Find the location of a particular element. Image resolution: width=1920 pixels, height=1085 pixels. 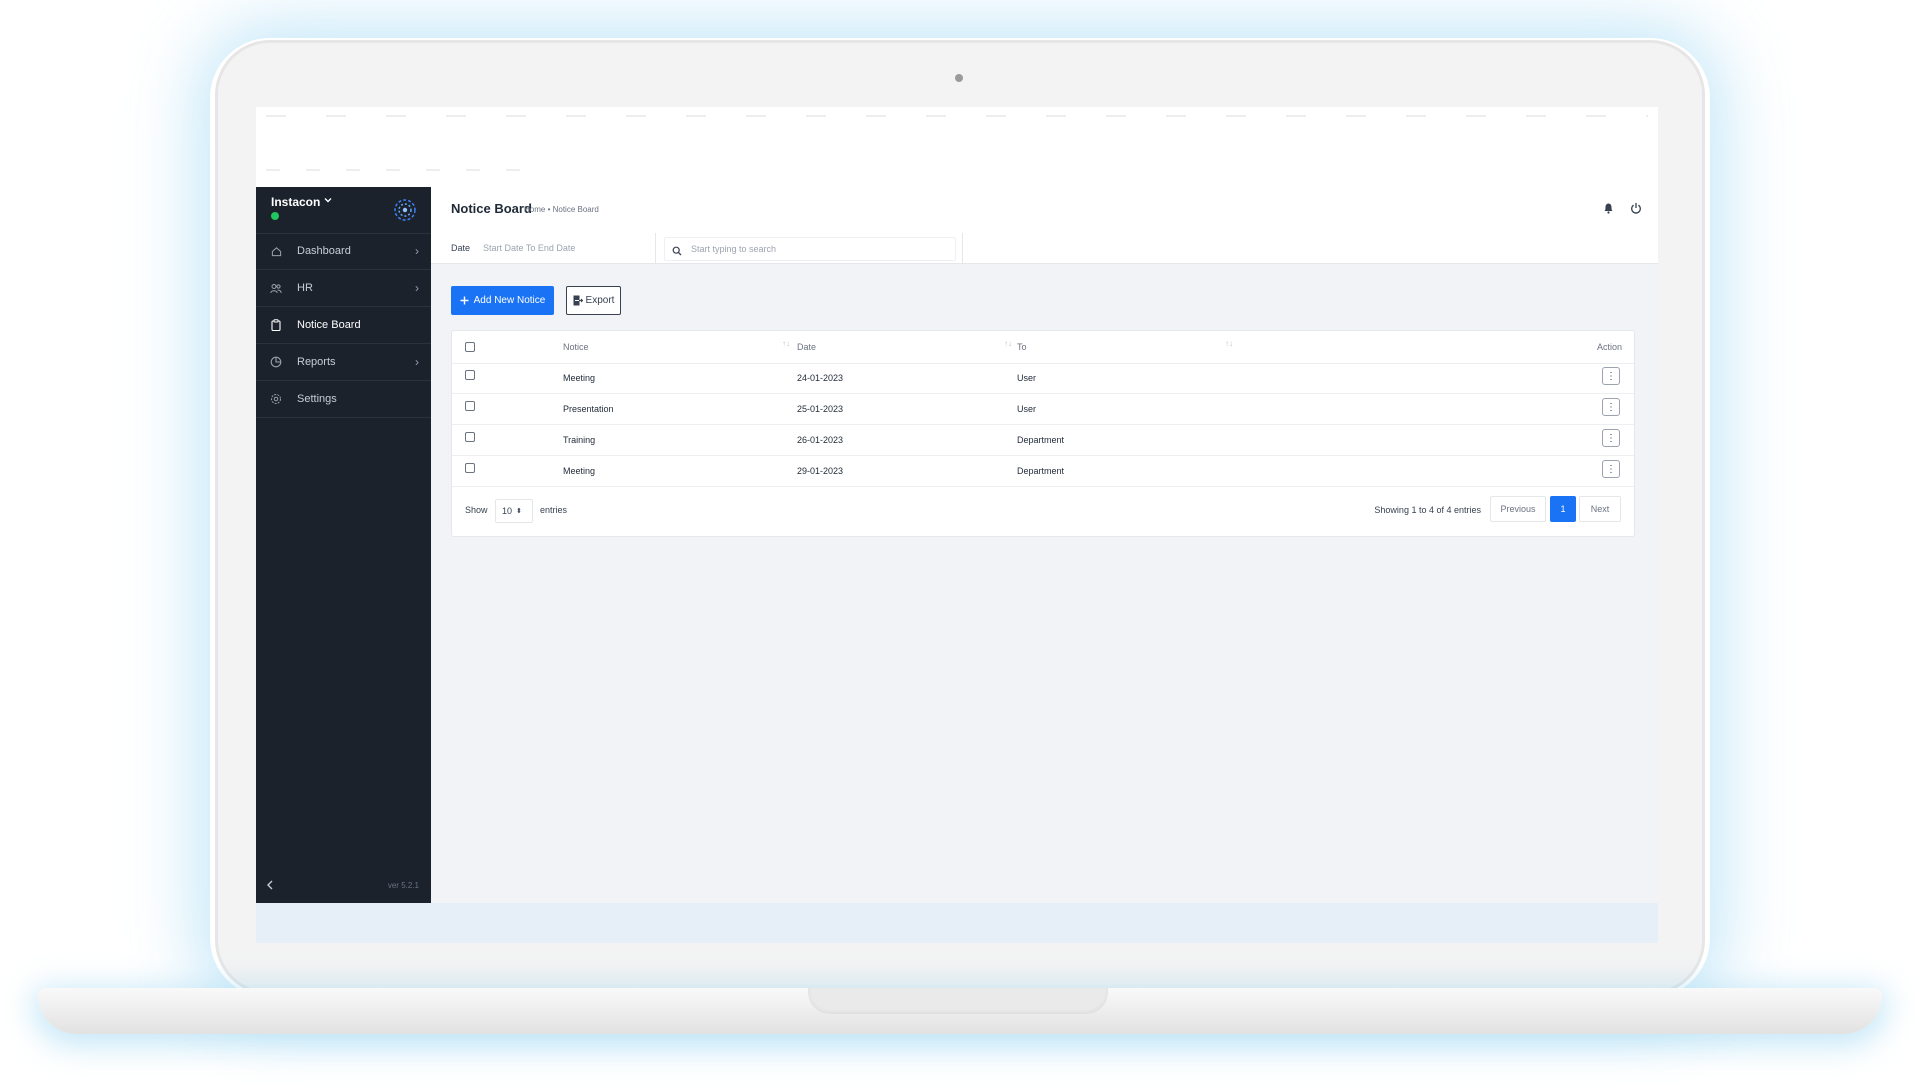

browser-bar is located at coordinates (957, 147).